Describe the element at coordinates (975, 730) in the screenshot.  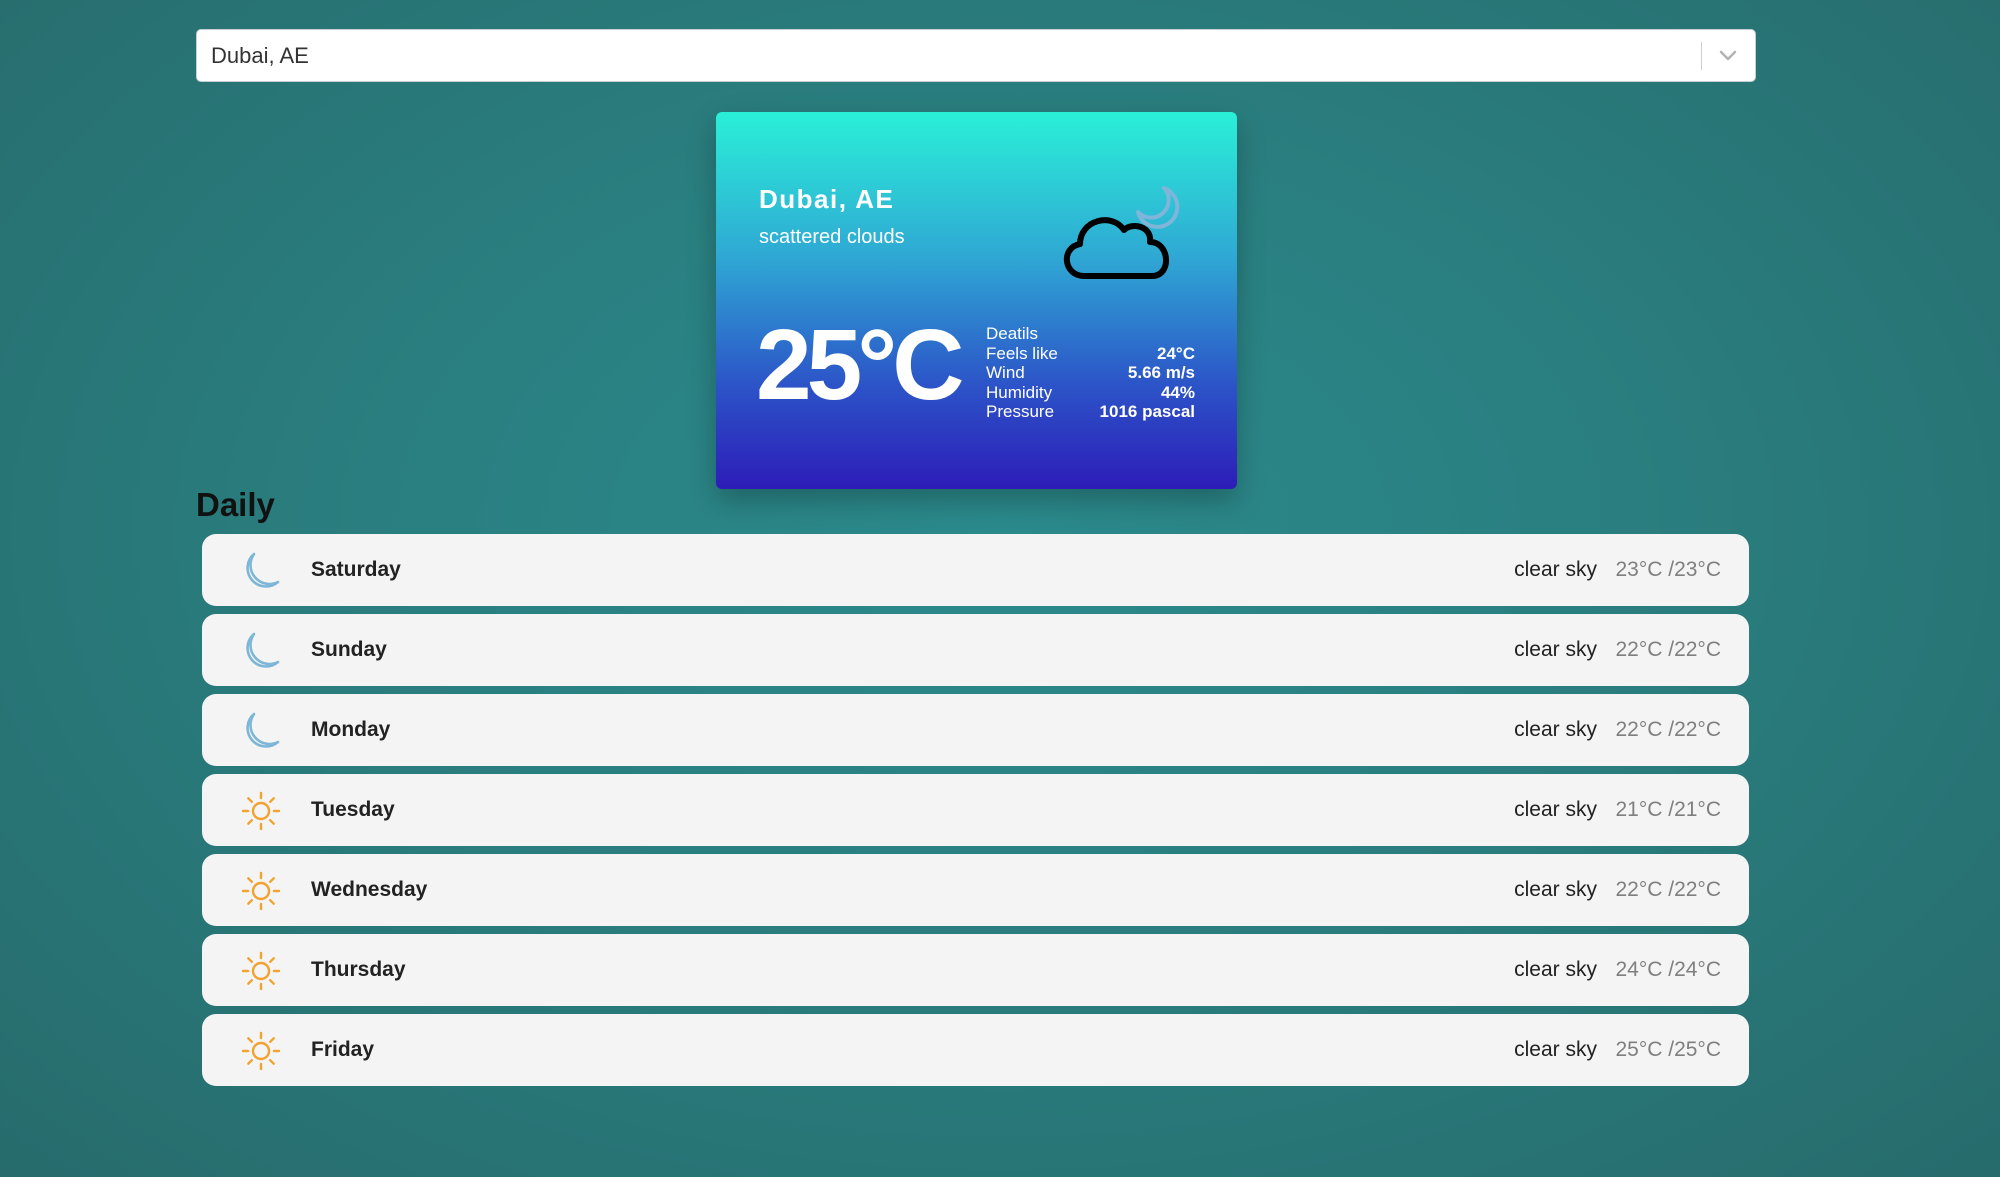
I see `forecast-row-monday: Monday clear sky 22°C /22°C` at that location.